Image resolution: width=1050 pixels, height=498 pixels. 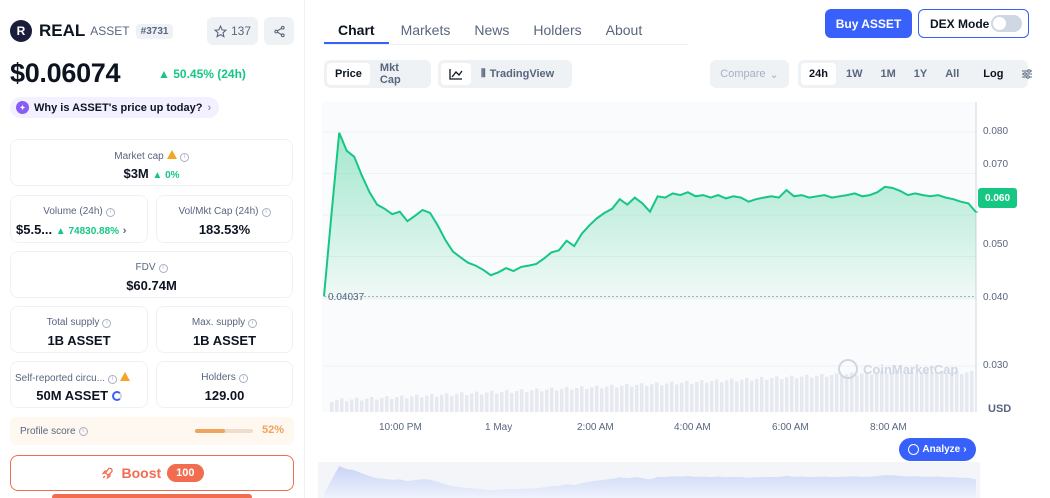 What do you see at coordinates (595, 427) in the screenshot?
I see `x-tick-label: 2:00 AM` at bounding box center [595, 427].